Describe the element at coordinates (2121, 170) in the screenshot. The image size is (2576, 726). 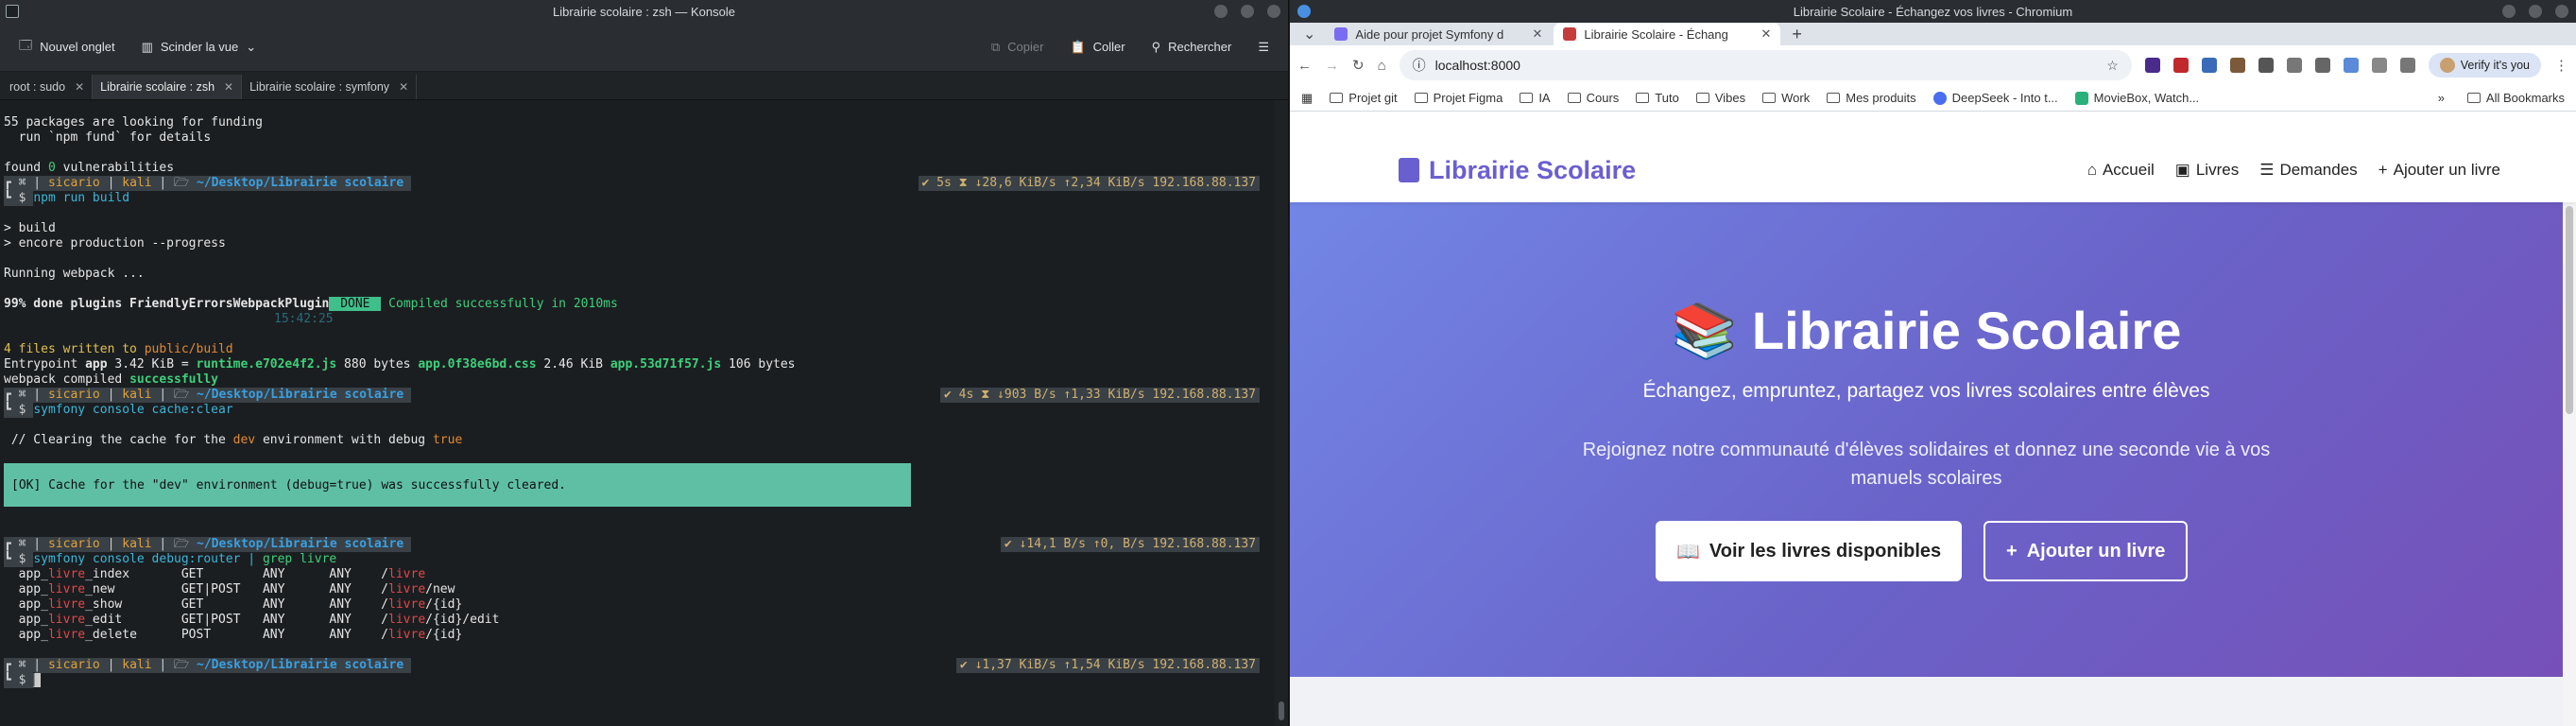
I see `nav-accueil: ⌂ Accueil` at that location.